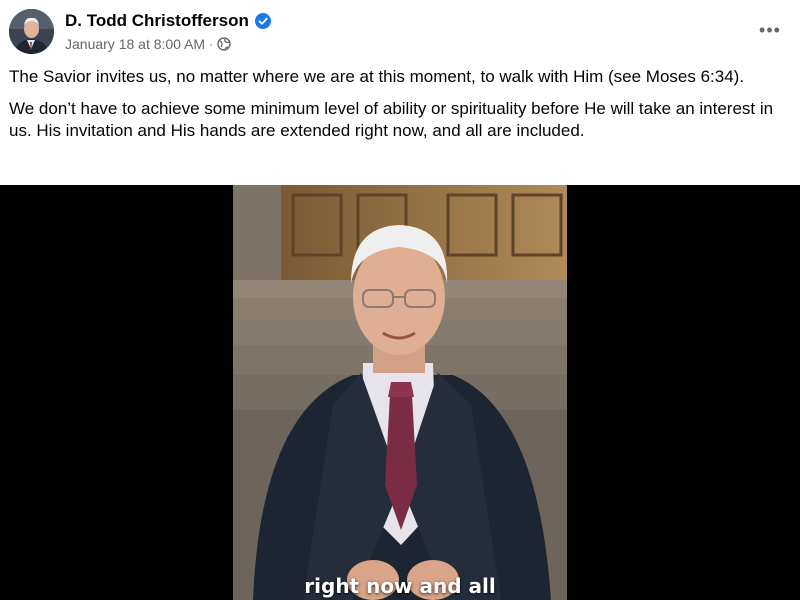  I want to click on more-options-icon: •••, so click(770, 29).